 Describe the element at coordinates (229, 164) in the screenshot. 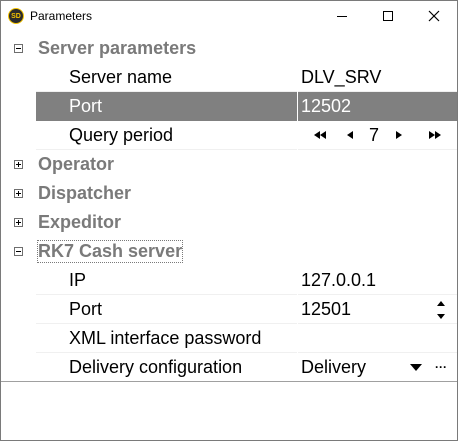

I see `category-operator: Operator` at that location.